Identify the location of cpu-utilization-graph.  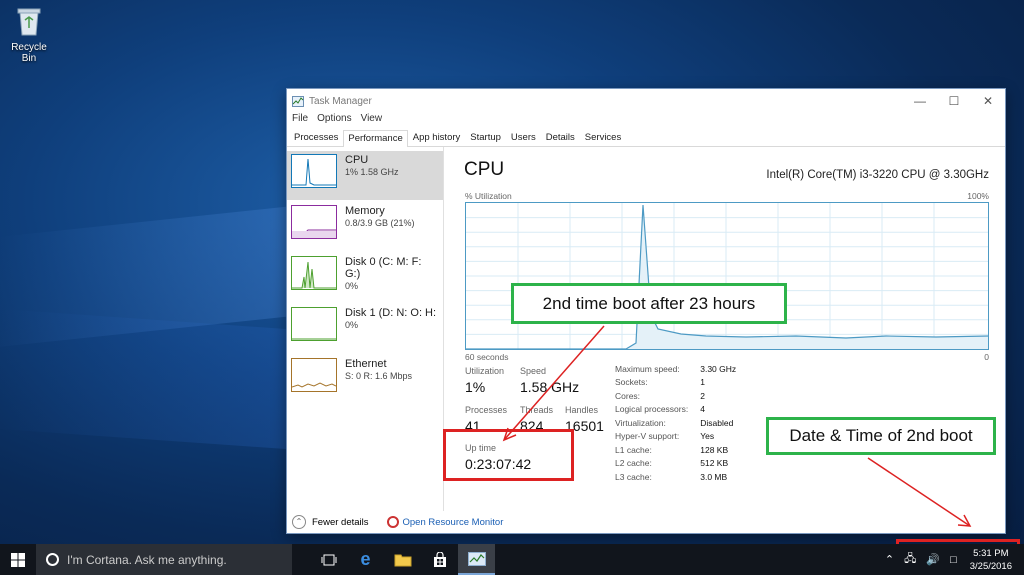
(727, 276).